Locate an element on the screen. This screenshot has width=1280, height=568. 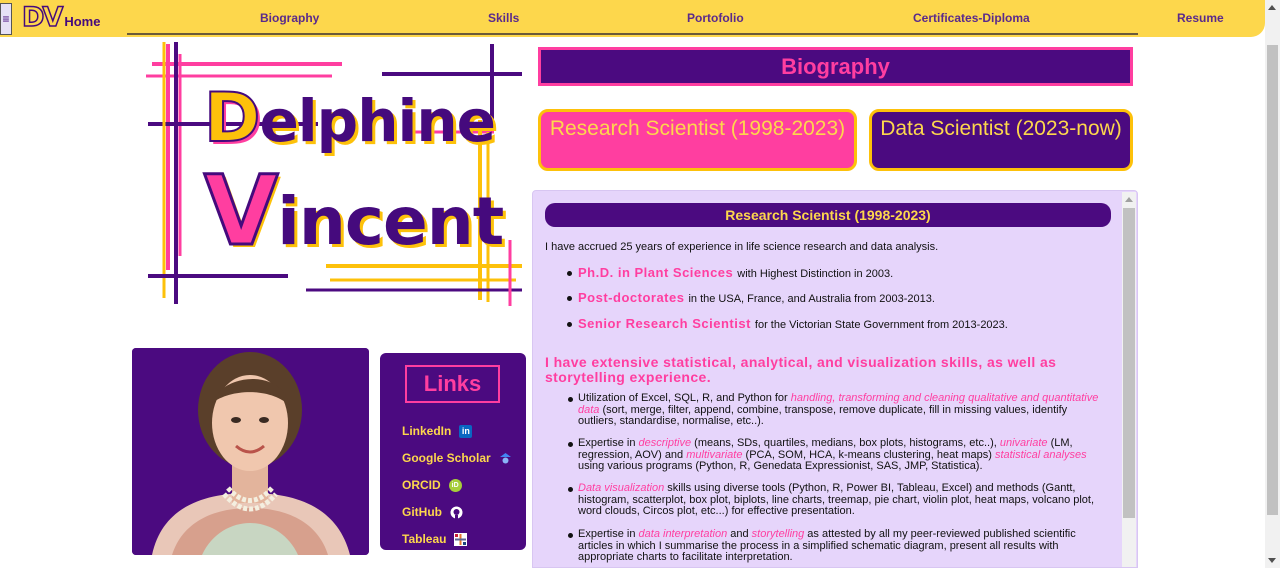
tableau-icon is located at coordinates (461, 539).